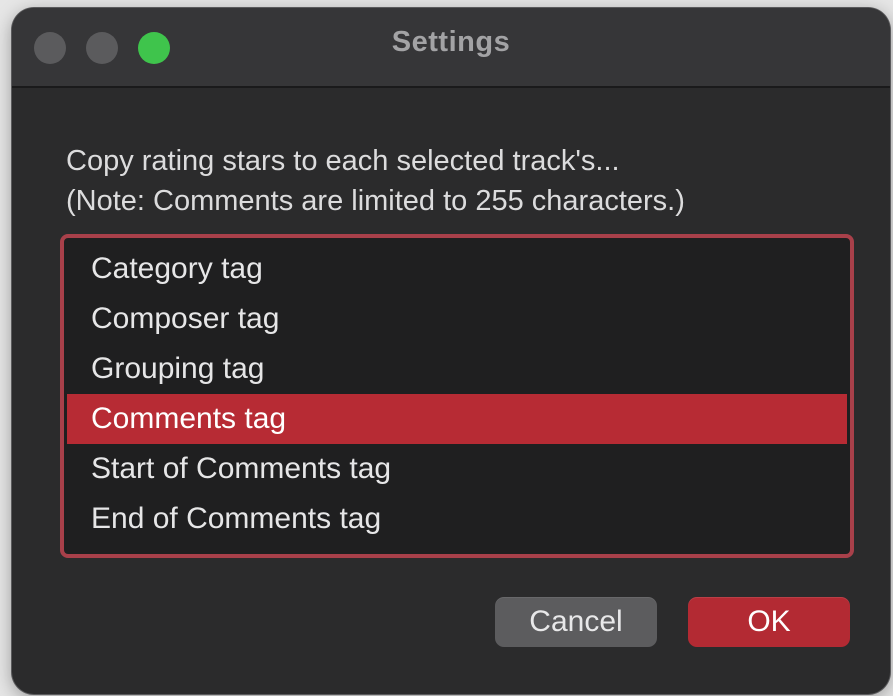  What do you see at coordinates (457, 369) in the screenshot?
I see `list-item-grouping-tag: Grouping tag` at bounding box center [457, 369].